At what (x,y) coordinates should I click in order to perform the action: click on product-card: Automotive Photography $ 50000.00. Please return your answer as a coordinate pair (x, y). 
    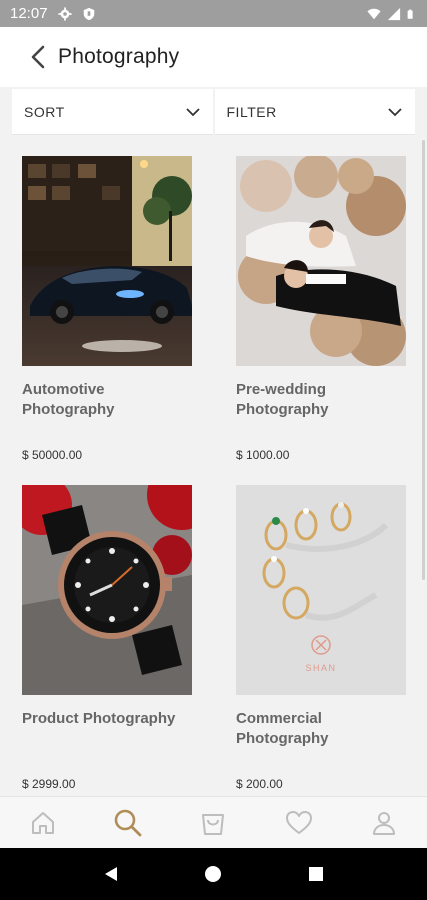
    Looking at the image, I should click on (108, 309).